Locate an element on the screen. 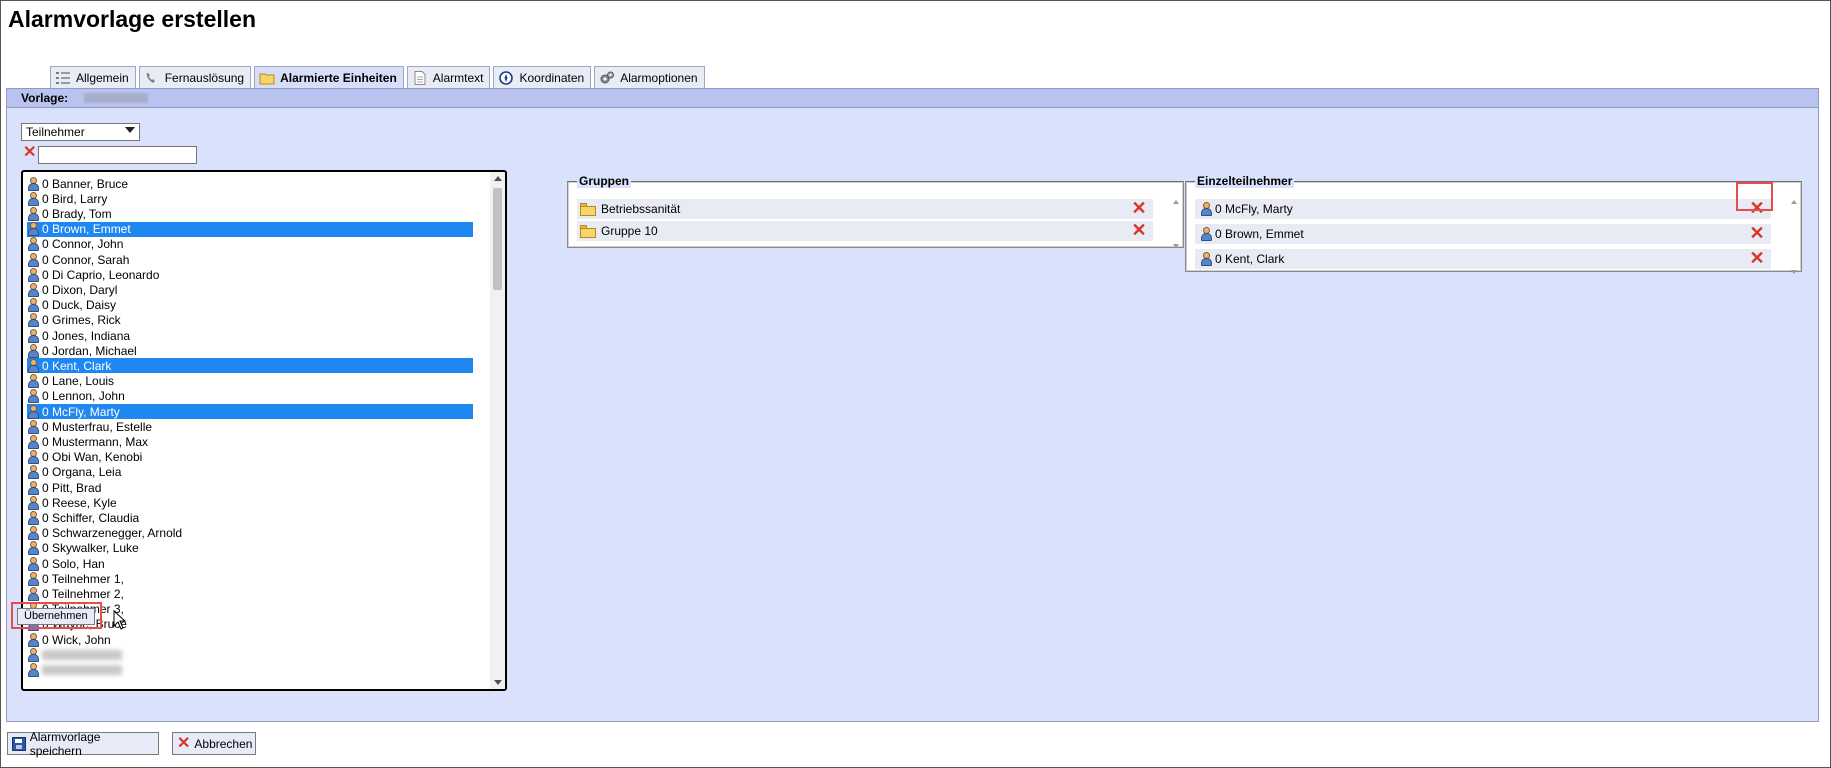 The height and width of the screenshot is (768, 1831). vorlage-bar: Vorlage: is located at coordinates (912, 98).